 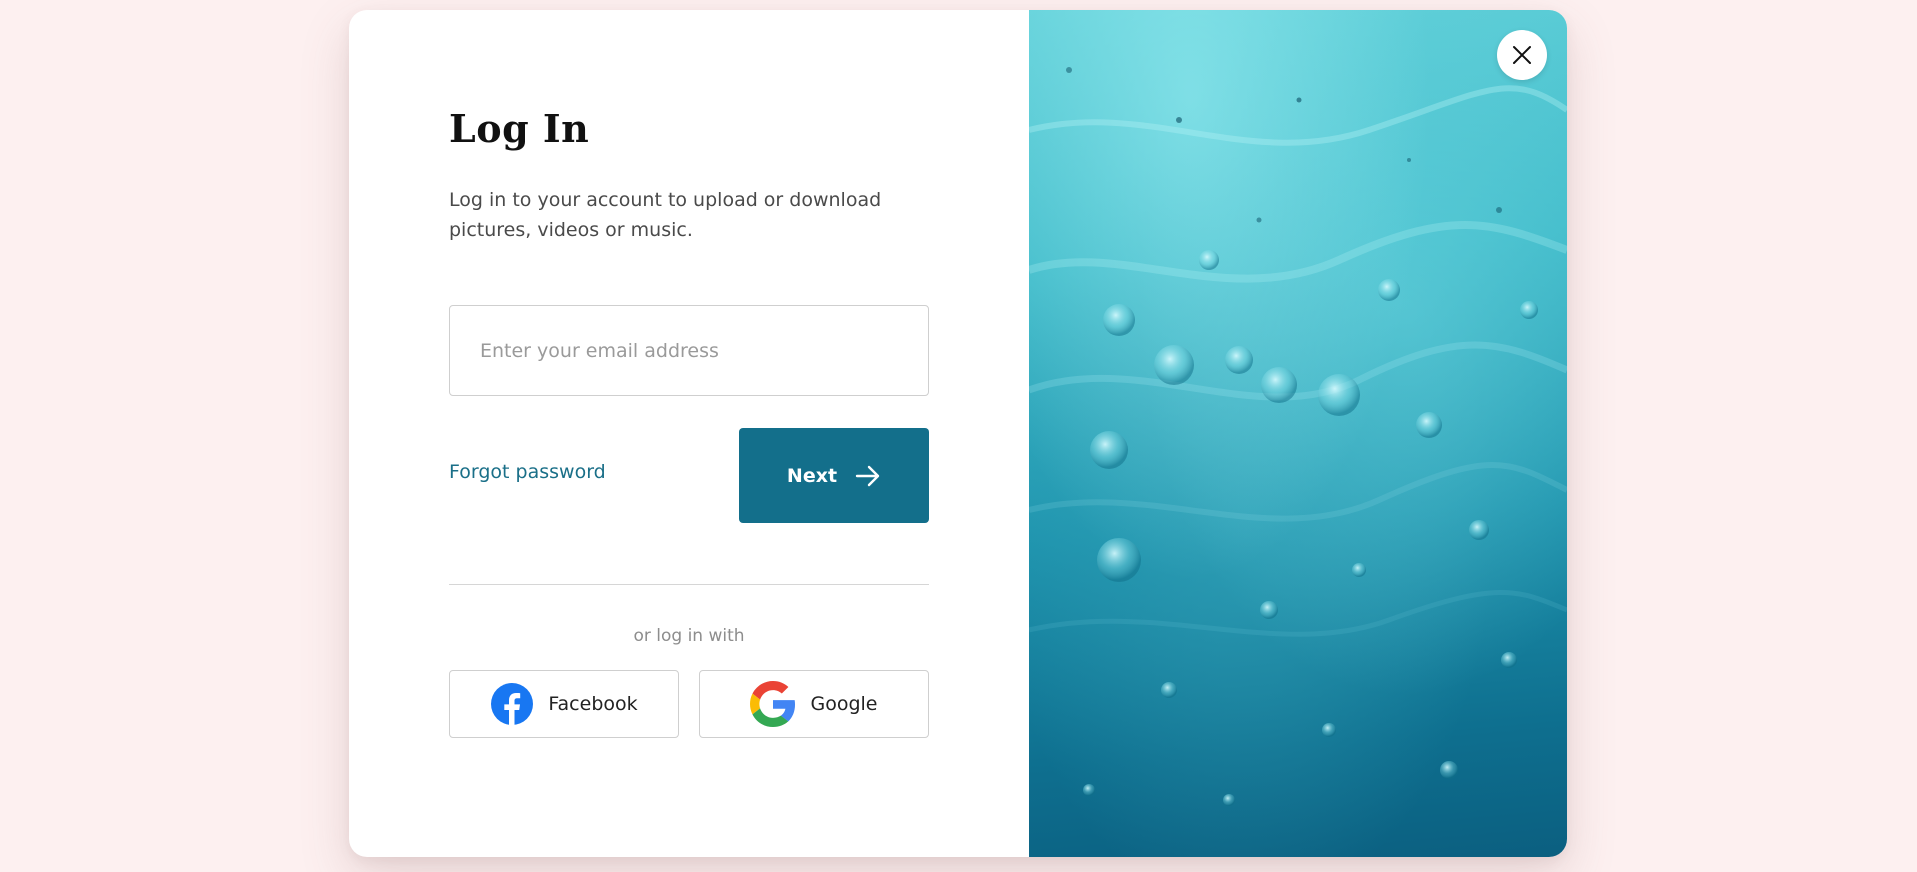 What do you see at coordinates (812, 475) in the screenshot?
I see `next-button-label: Next` at bounding box center [812, 475].